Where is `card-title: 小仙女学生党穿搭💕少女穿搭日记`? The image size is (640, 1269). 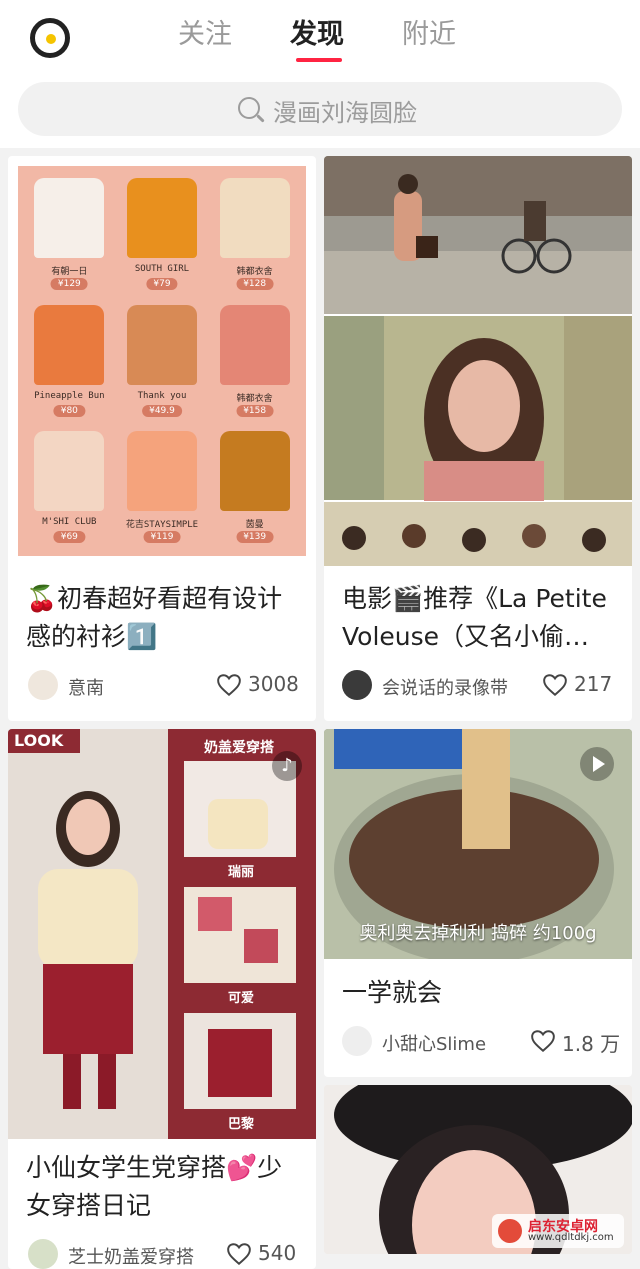 card-title: 小仙女学生党穿搭💕少女穿搭日记 is located at coordinates (154, 1186).